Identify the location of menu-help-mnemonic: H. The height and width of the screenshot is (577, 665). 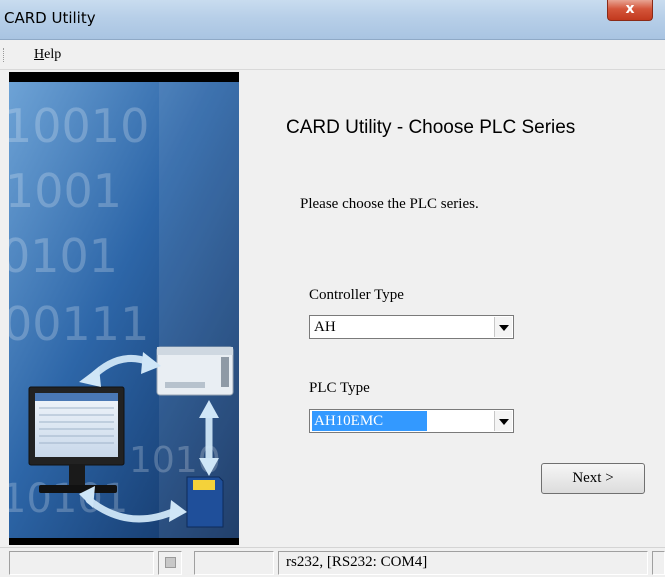
(39, 54).